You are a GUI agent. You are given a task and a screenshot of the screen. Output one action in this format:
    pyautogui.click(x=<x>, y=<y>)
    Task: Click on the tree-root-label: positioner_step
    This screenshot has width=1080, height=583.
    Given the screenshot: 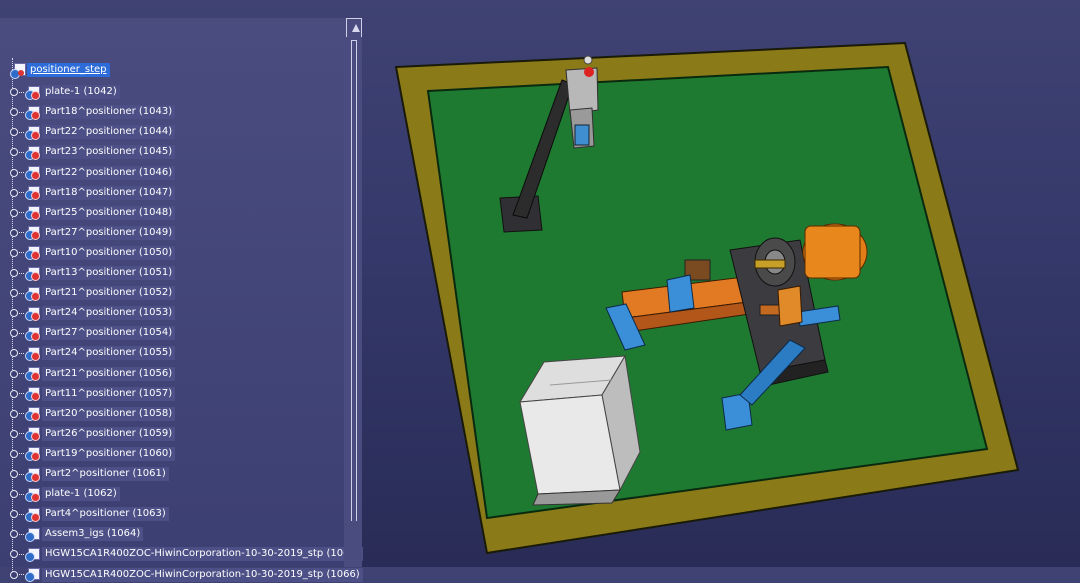 What is the action you would take?
    pyautogui.click(x=68, y=70)
    